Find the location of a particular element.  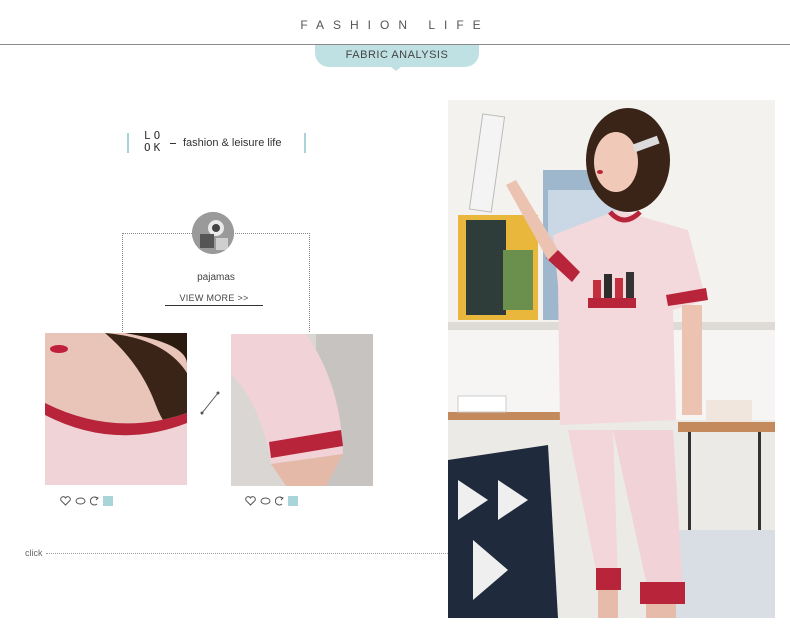

photo-2-actions is located at coordinates (271, 501).